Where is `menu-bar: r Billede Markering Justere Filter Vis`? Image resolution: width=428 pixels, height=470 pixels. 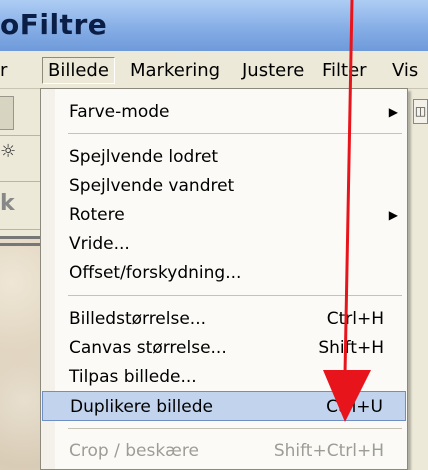 menu-bar: r Billede Markering Justere Filter Vis is located at coordinates (214, 70).